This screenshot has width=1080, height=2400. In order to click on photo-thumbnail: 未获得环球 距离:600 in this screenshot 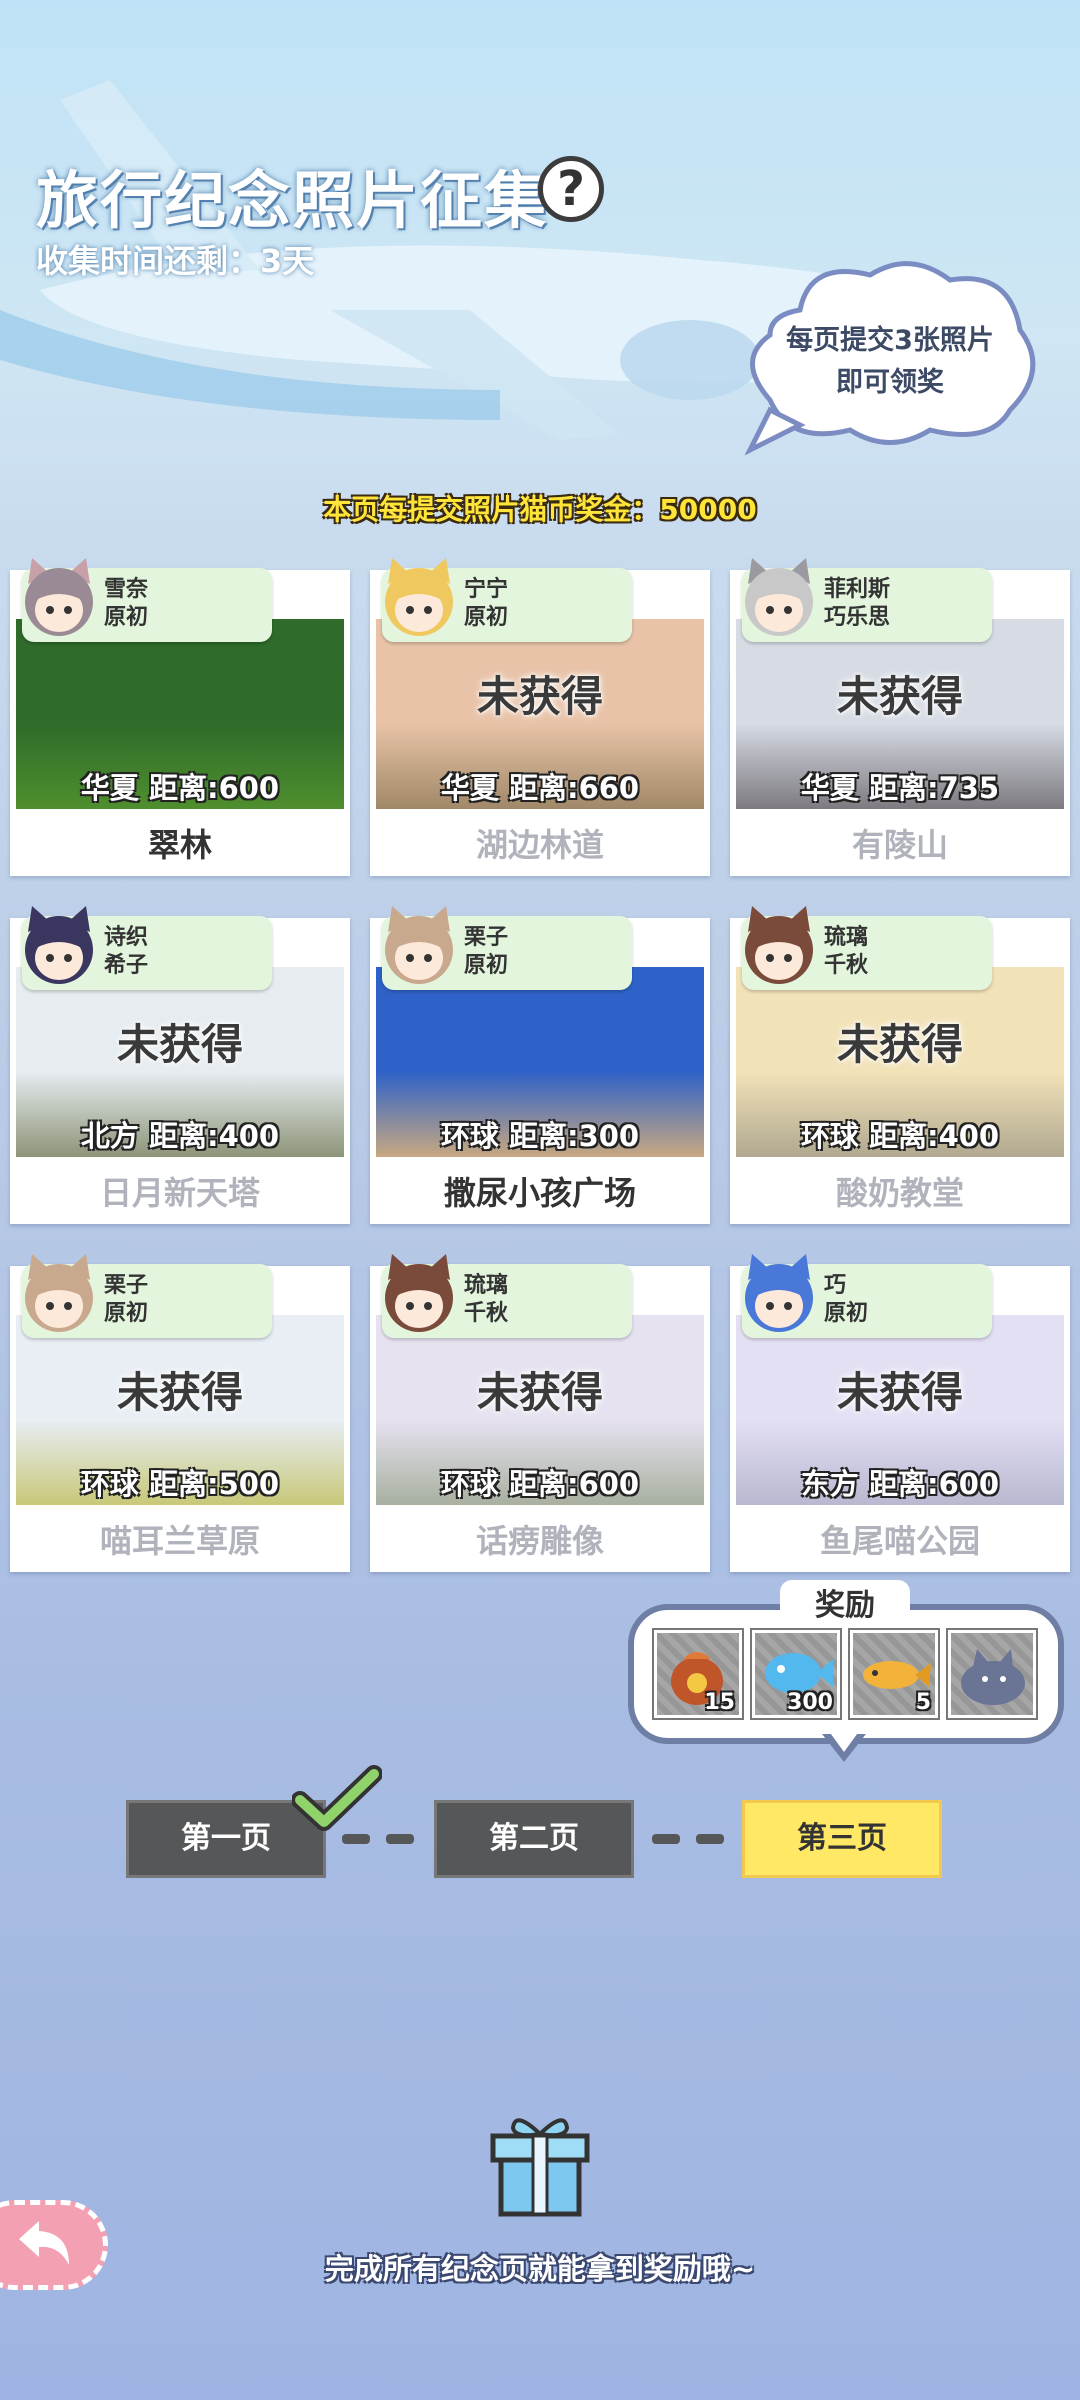, I will do `click(540, 1410)`.